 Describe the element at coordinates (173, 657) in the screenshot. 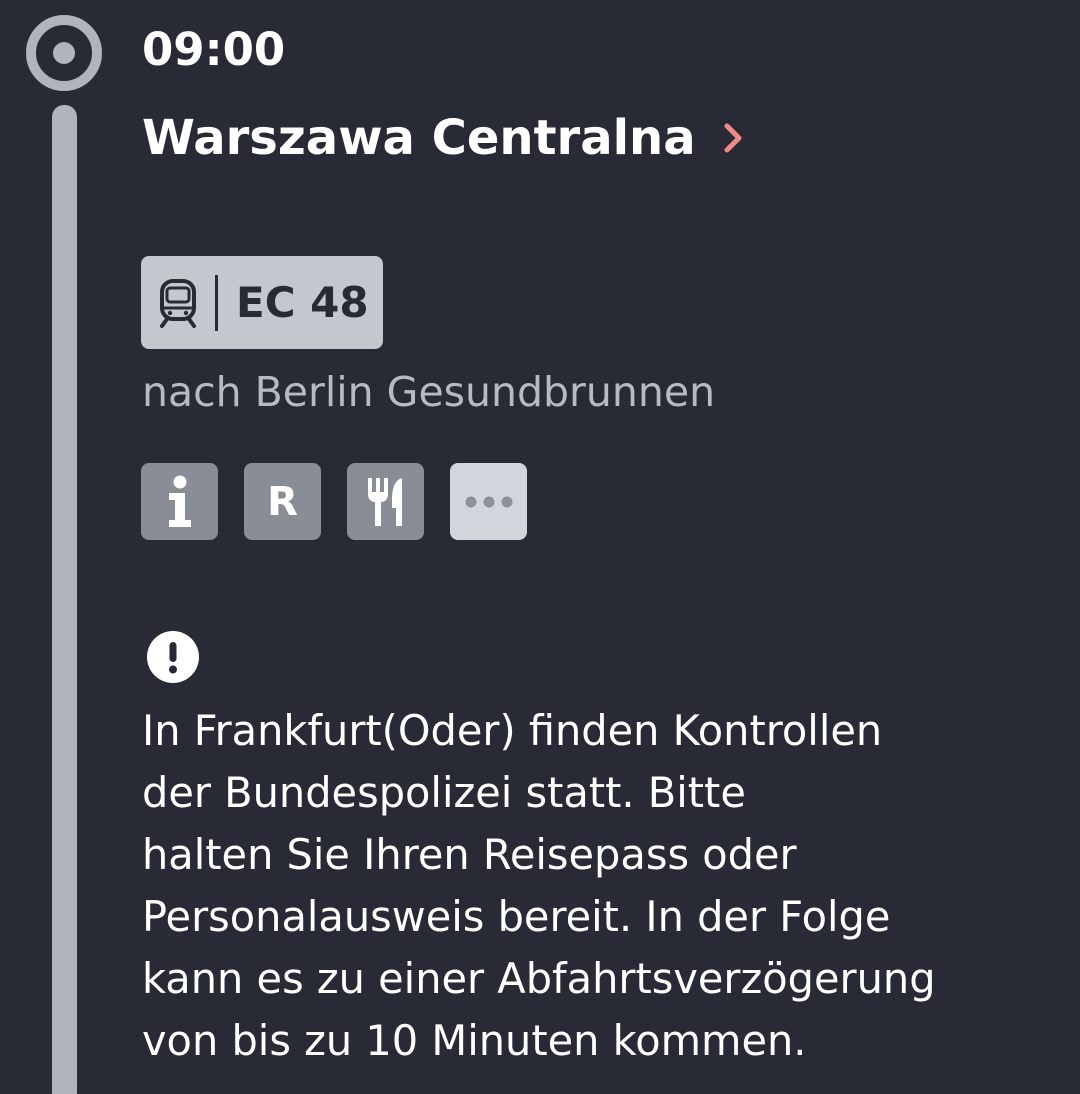

I see `exclamation-circle-icon` at that location.